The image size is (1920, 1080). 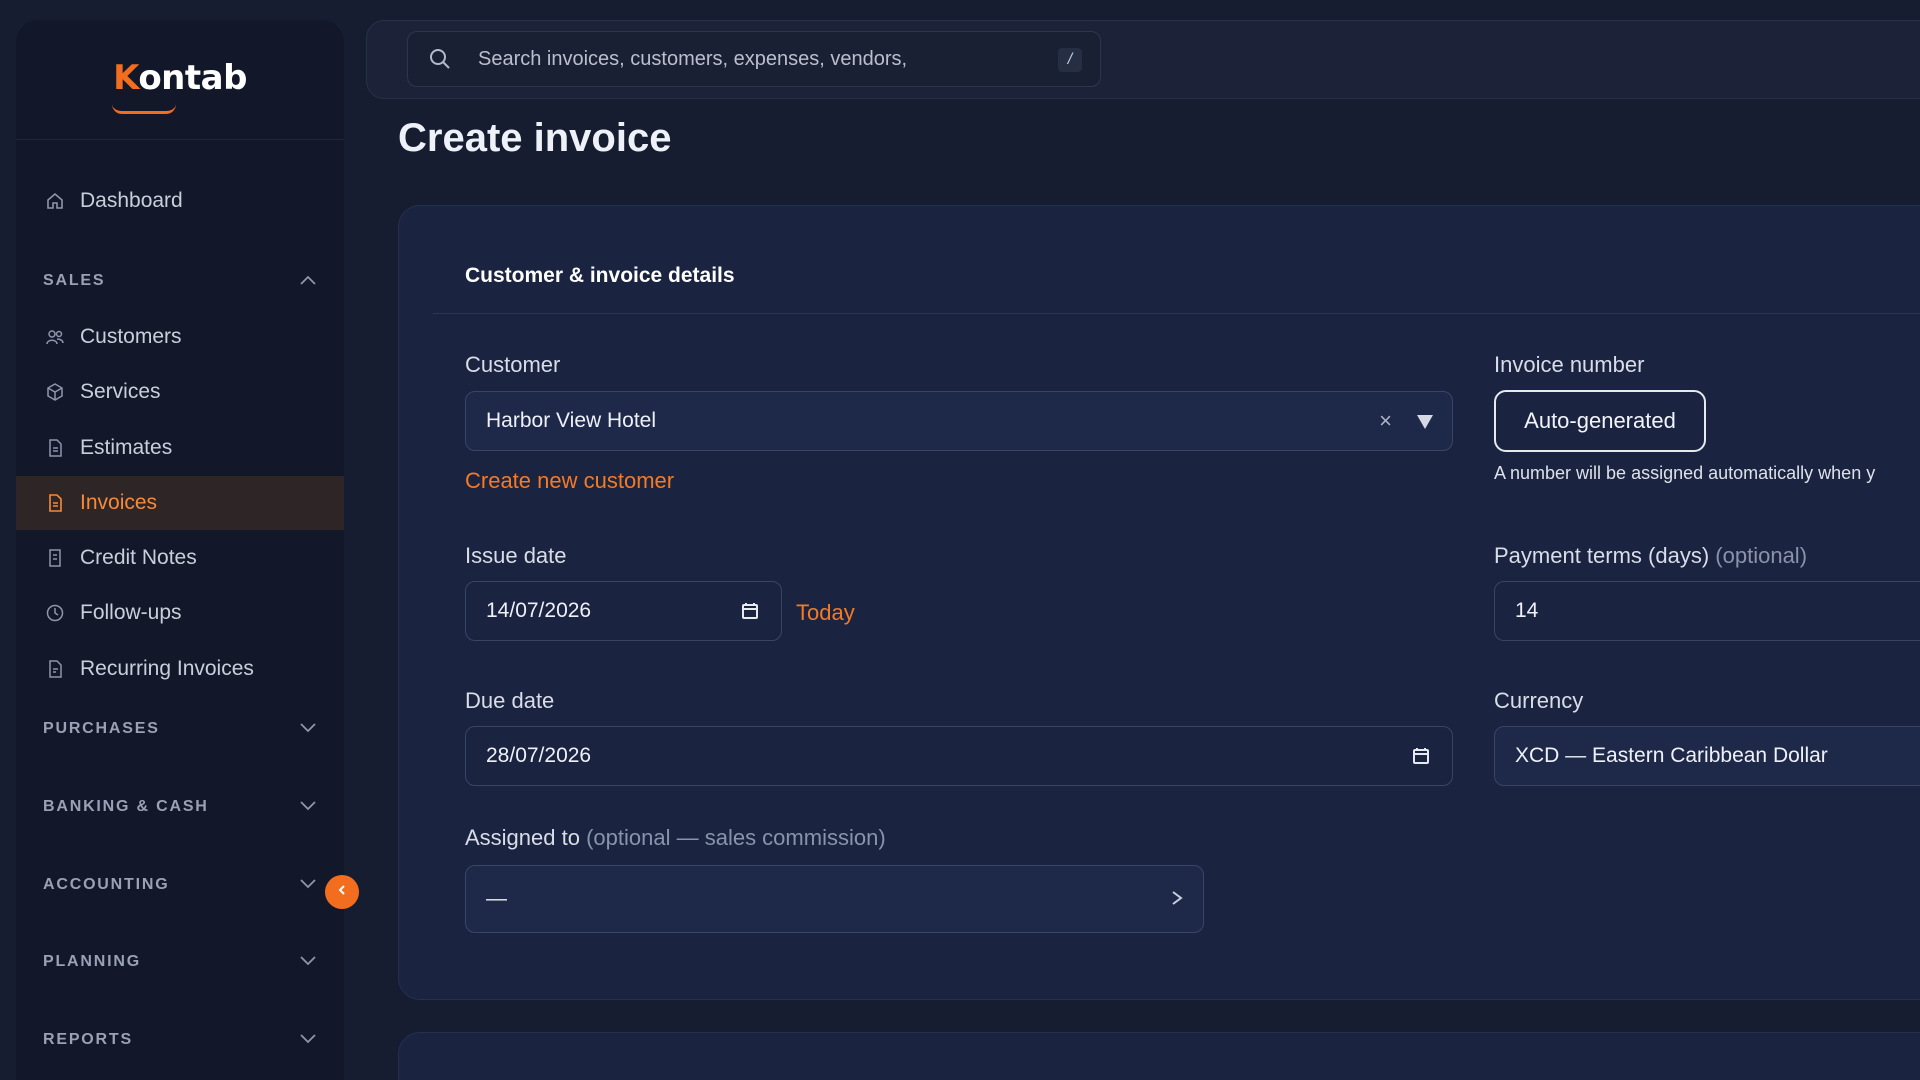 I want to click on issue-date-label: Issue date, so click(x=516, y=555).